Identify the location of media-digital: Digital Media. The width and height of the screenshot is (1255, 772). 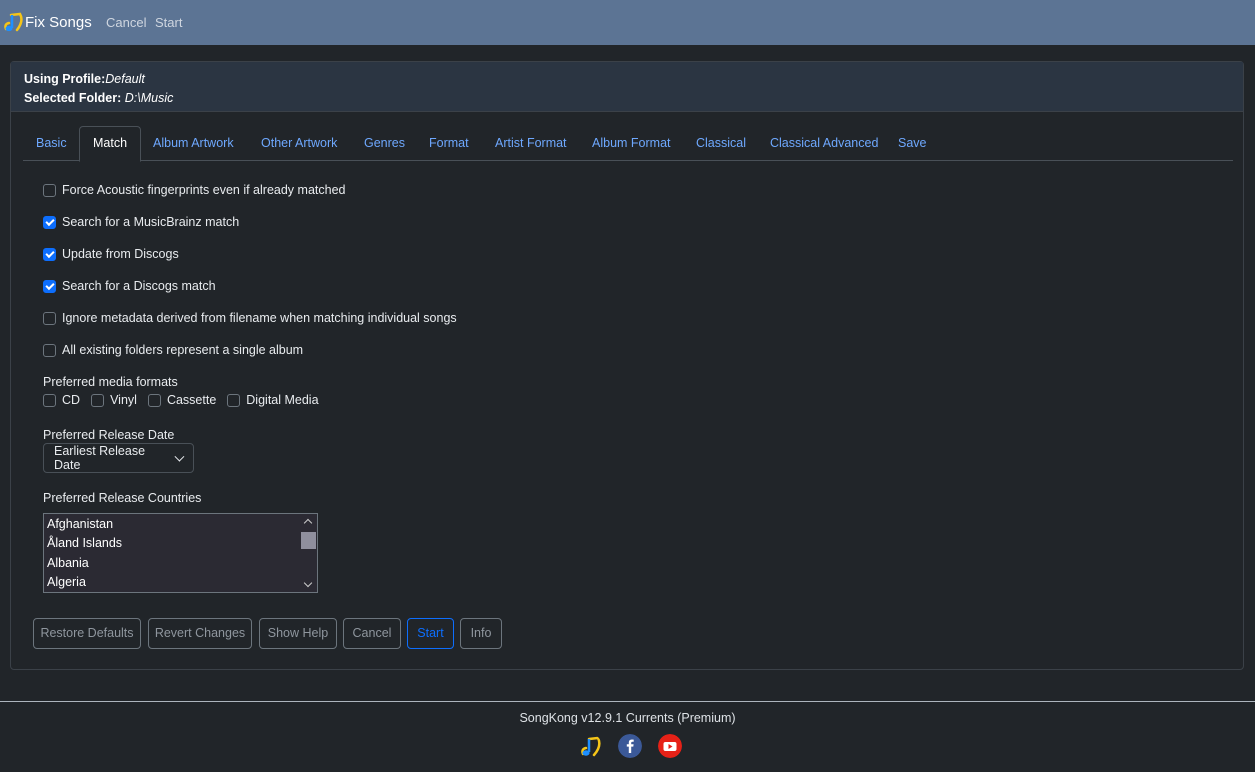
(273, 400).